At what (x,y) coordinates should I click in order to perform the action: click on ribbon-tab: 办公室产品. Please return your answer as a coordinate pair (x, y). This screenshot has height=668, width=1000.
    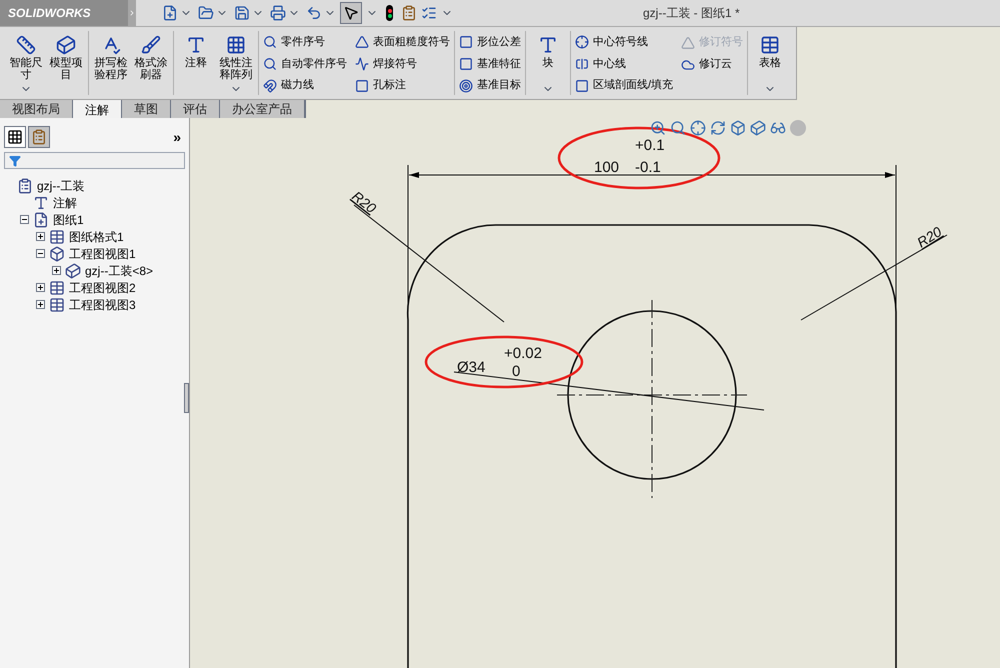
    Looking at the image, I should click on (262, 109).